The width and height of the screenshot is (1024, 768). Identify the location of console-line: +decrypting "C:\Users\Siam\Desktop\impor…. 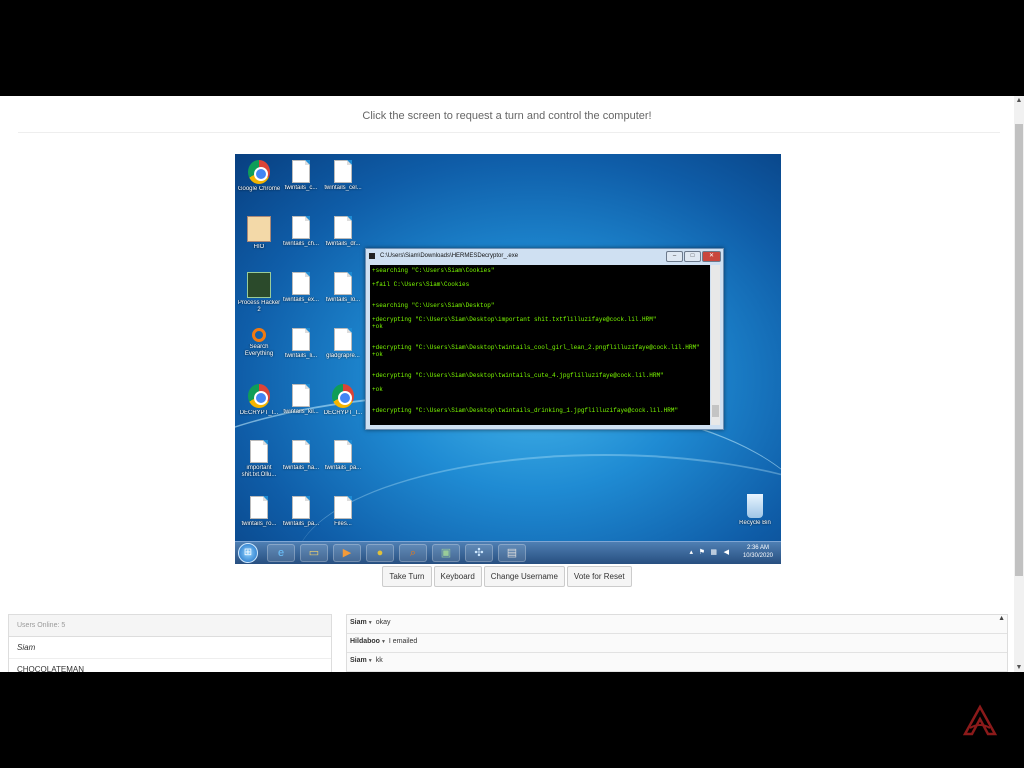
(514, 319).